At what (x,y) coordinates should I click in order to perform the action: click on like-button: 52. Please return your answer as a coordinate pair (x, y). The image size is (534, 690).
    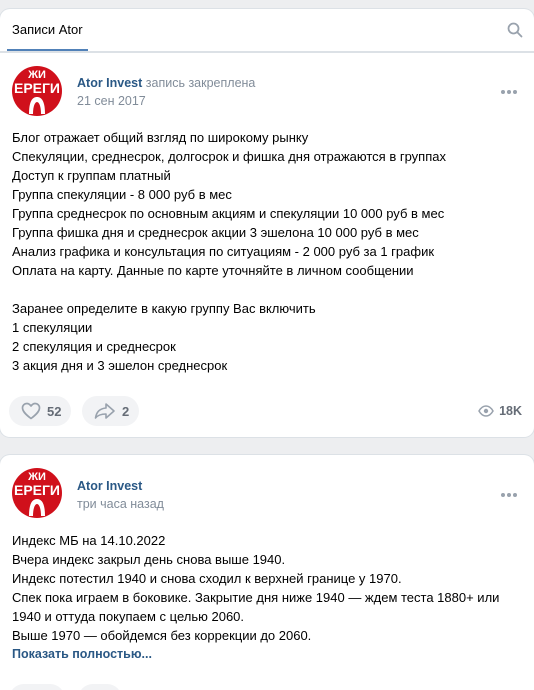
    Looking at the image, I should click on (40, 411).